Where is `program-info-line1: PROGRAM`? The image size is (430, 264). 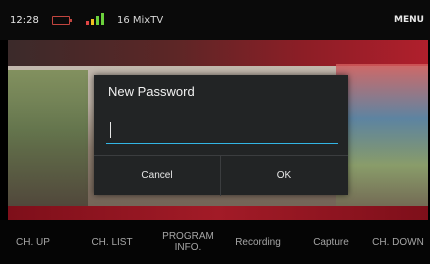
program-info-line1: PROGRAM is located at coordinates (188, 236).